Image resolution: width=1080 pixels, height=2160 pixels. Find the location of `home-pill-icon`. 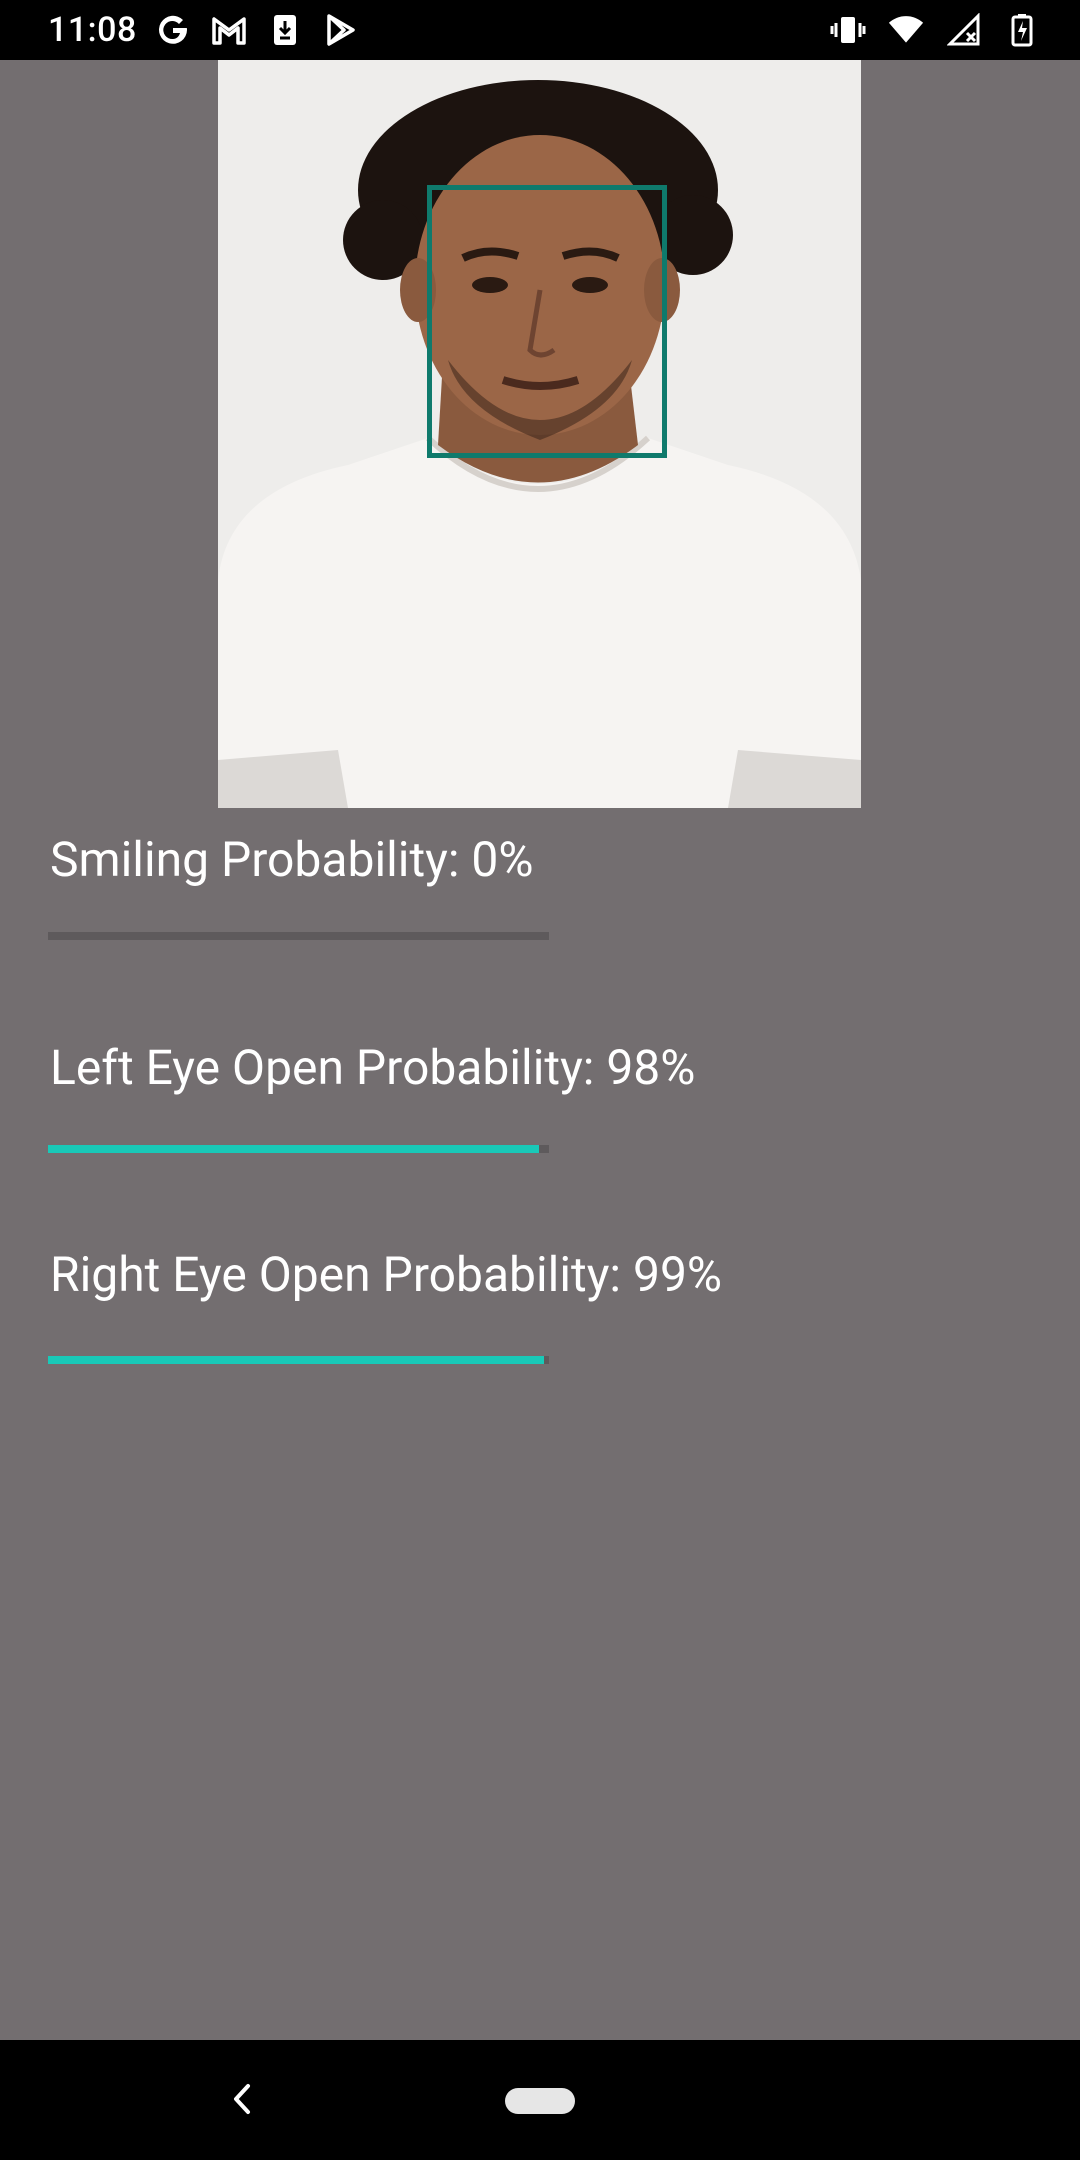

home-pill-icon is located at coordinates (540, 2101).